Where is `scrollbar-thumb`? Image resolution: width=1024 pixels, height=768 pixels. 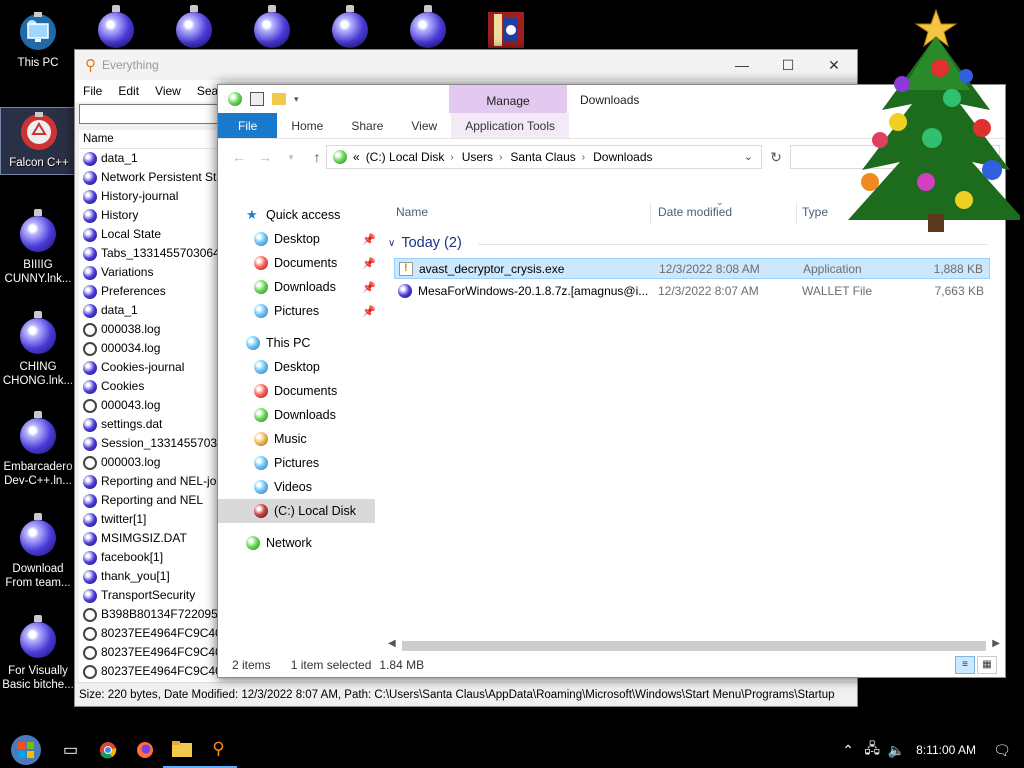
scrollbar-thumb is located at coordinates (694, 646).